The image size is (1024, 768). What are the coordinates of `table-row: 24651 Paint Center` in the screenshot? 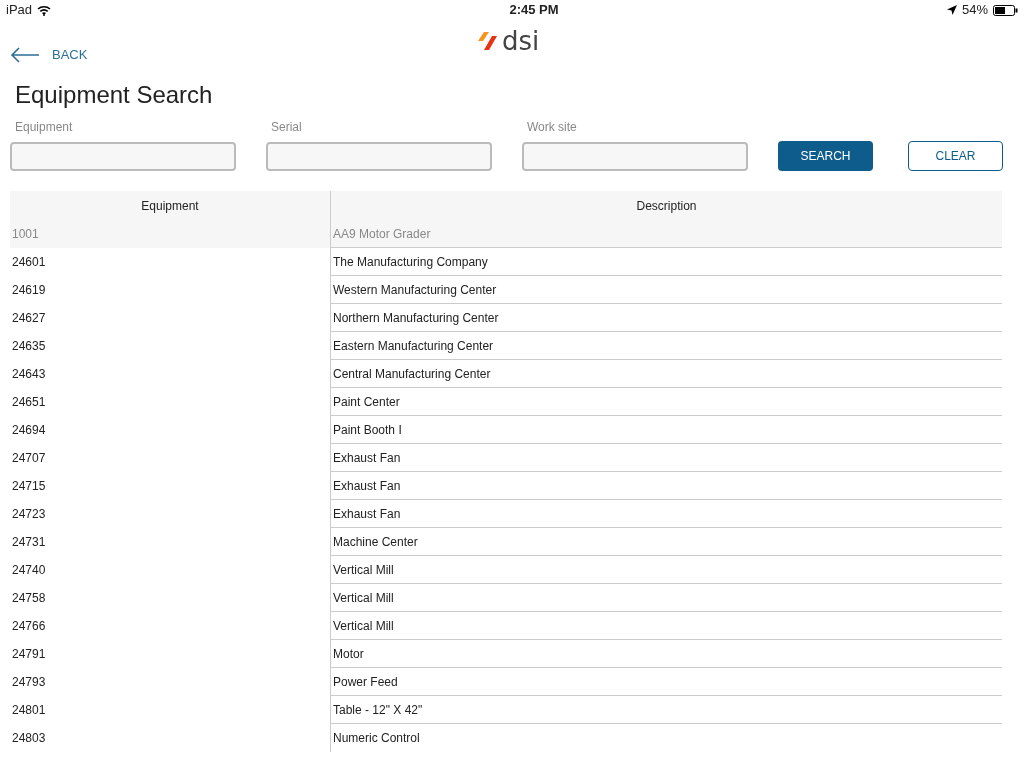 It's located at (506, 402).